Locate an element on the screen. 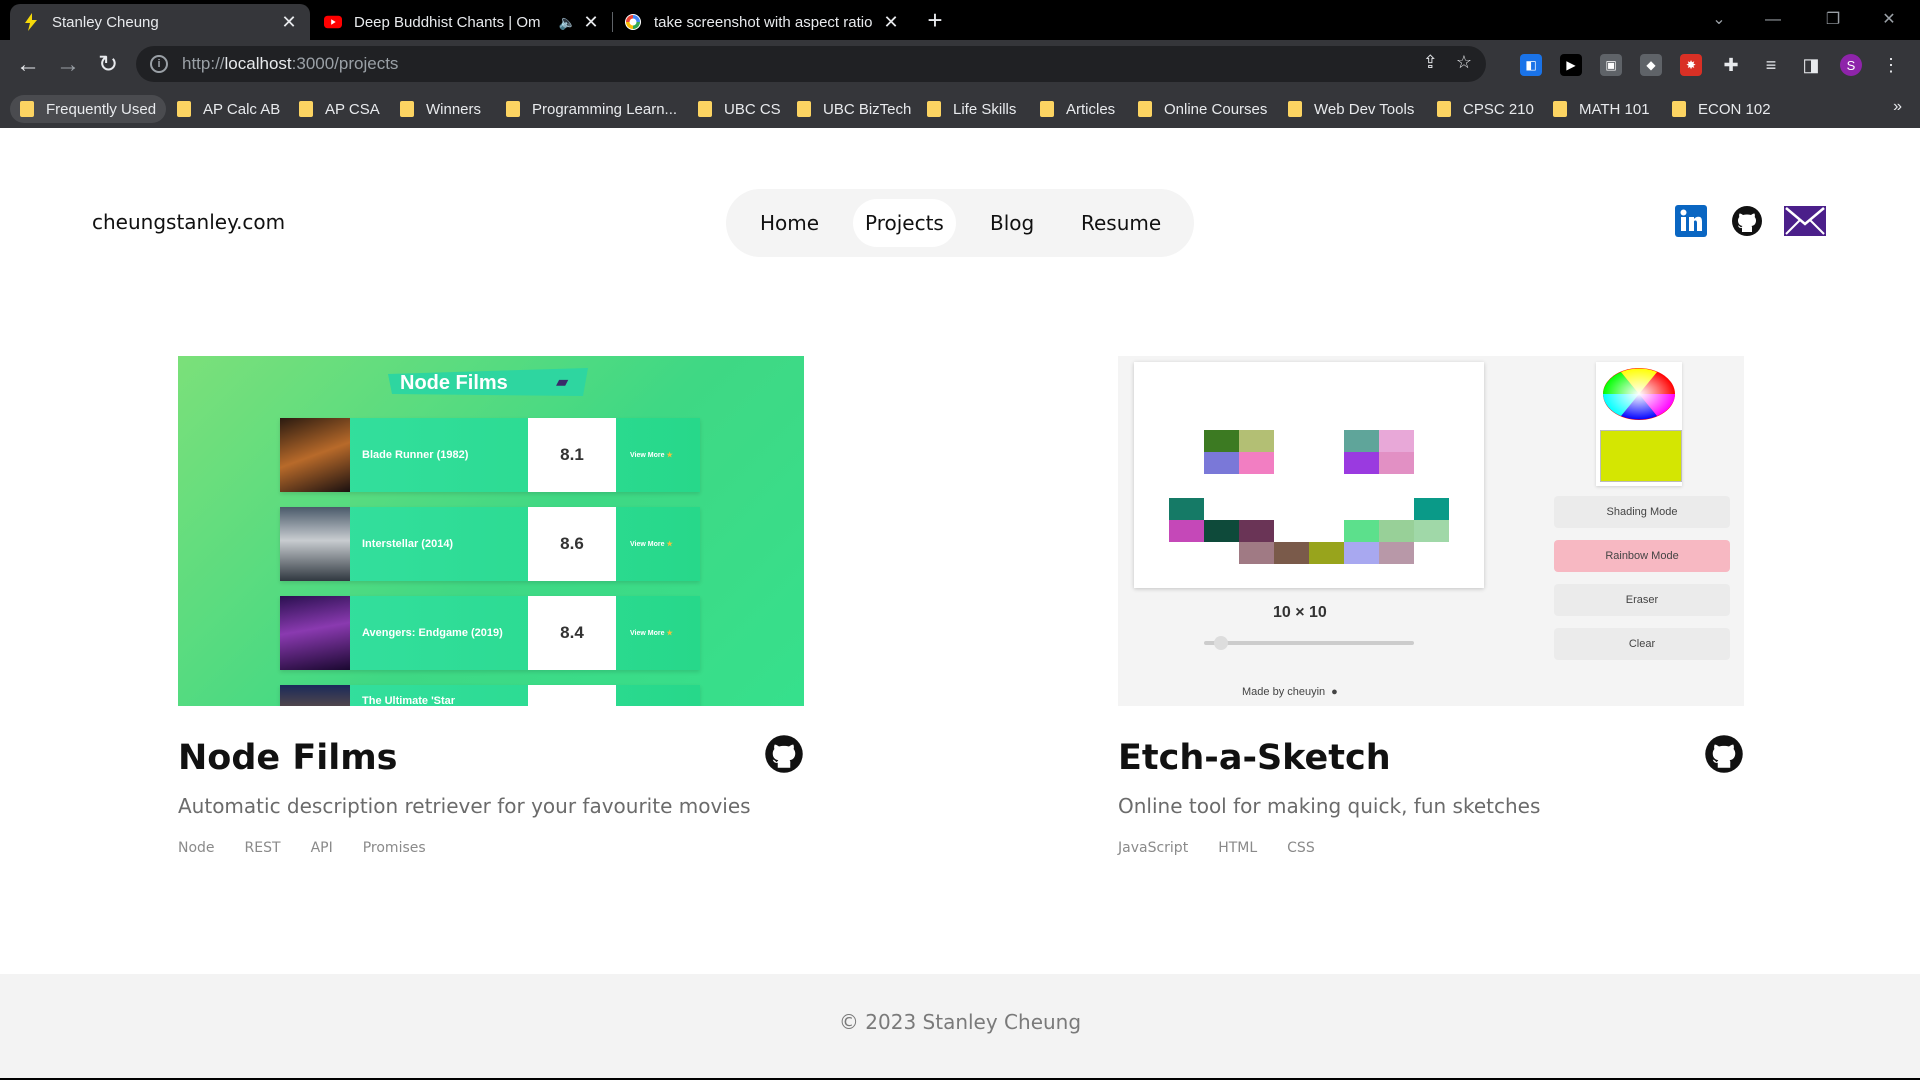  browser-menu-icon: ⋮ is located at coordinates (1891, 65).